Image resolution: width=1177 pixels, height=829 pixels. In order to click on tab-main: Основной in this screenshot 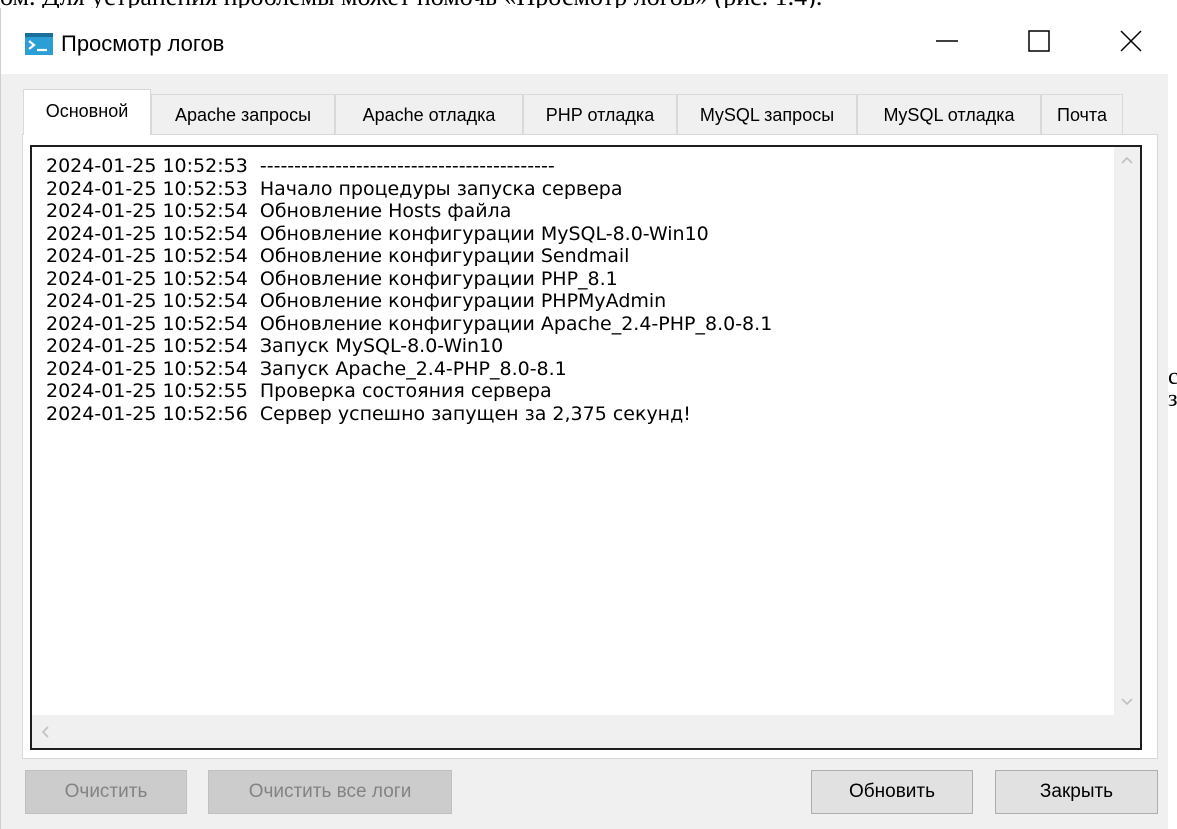, I will do `click(87, 112)`.